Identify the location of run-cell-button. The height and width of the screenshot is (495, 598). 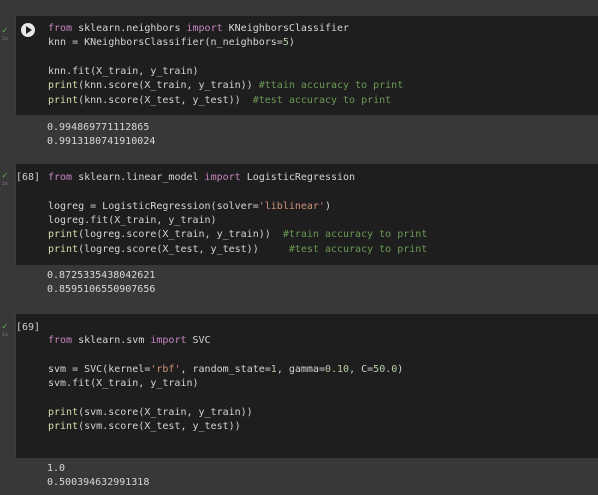
(28, 30).